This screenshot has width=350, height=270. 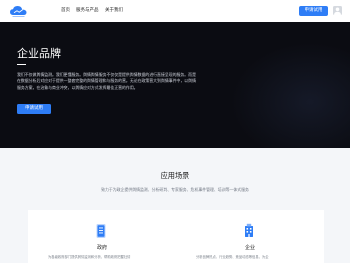 I want to click on card-title: 政府, so click(x=101, y=248).